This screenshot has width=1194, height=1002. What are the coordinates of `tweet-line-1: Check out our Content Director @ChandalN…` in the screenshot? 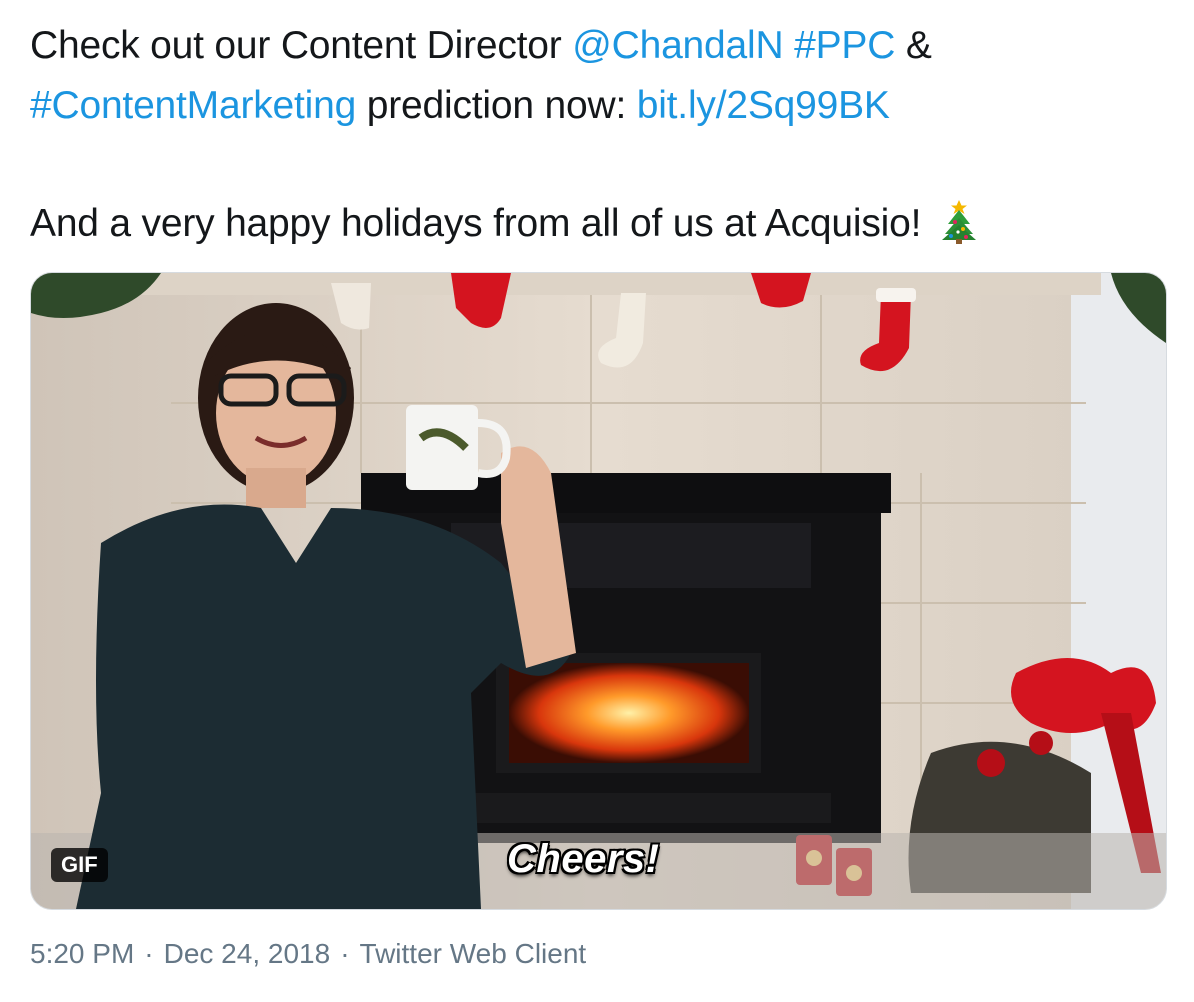 It's located at (600, 46).